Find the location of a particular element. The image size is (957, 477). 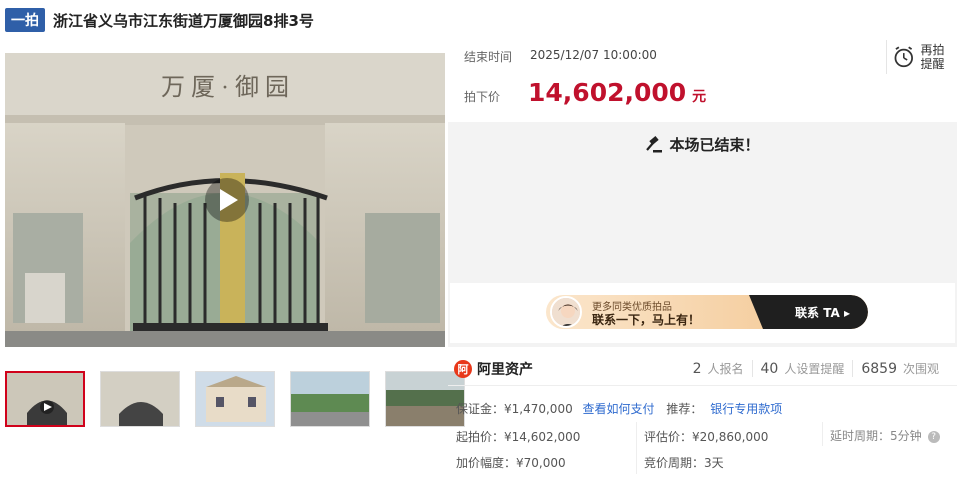

delay-period-row: 延时周期：5分钟? is located at coordinates (885, 435).